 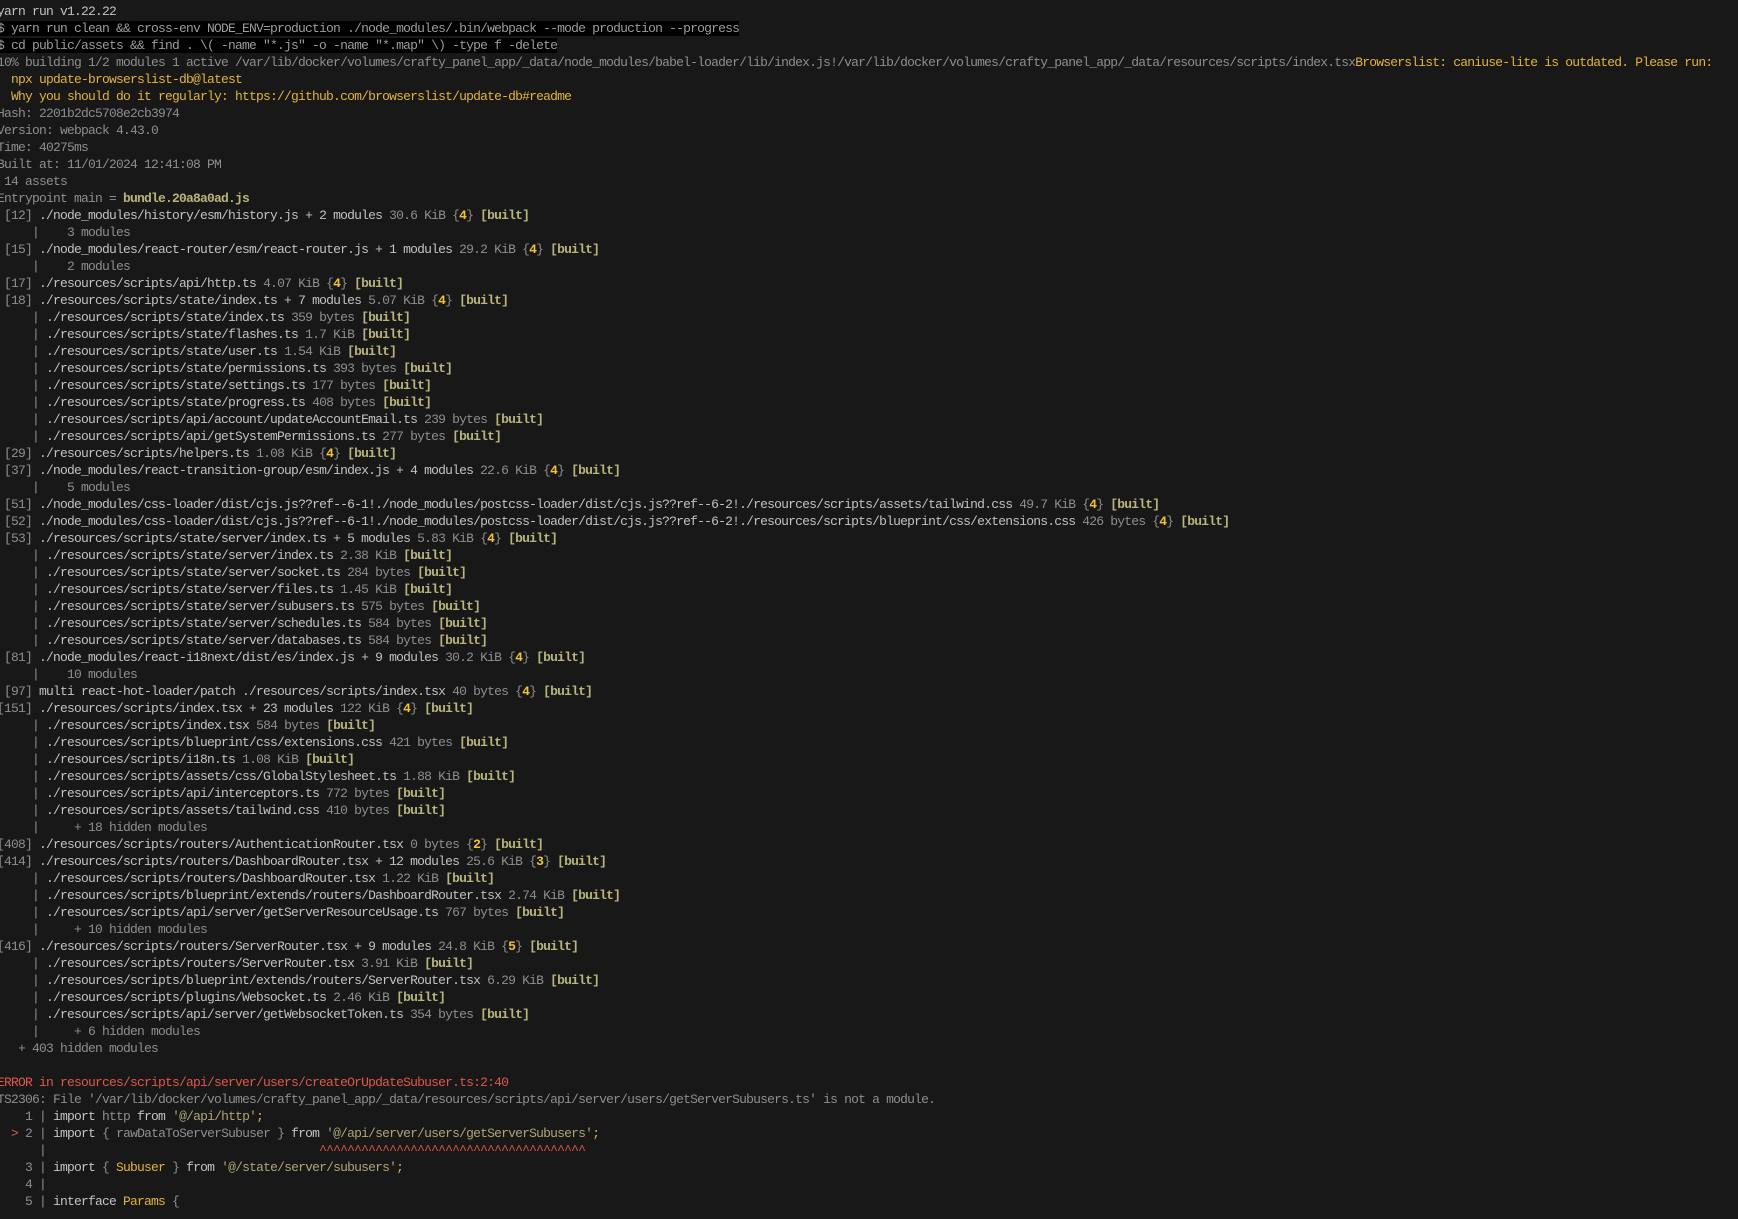 I want to click on line-gutter: |, so click(x=27, y=1150).